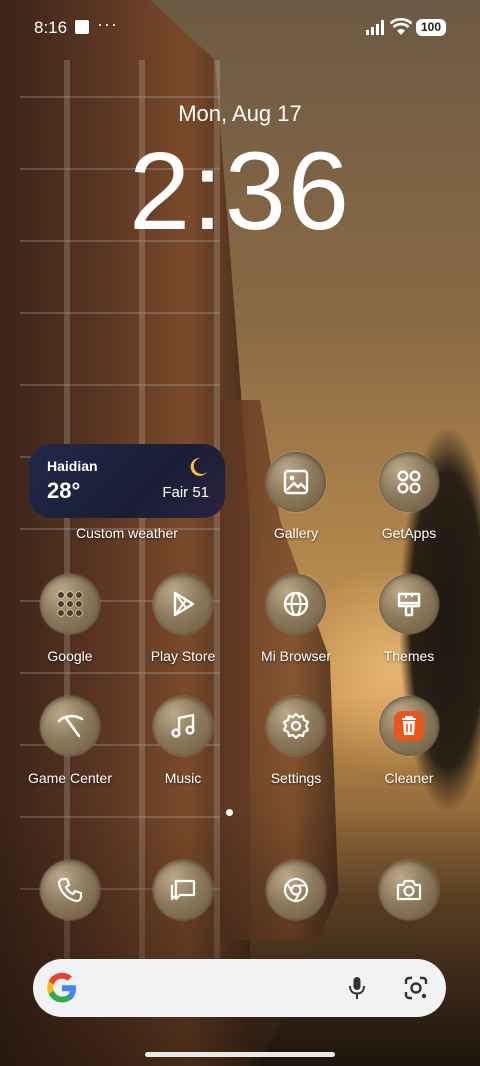 The image size is (480, 1066). What do you see at coordinates (240, 1054) in the screenshot?
I see `gesture-home-bar` at bounding box center [240, 1054].